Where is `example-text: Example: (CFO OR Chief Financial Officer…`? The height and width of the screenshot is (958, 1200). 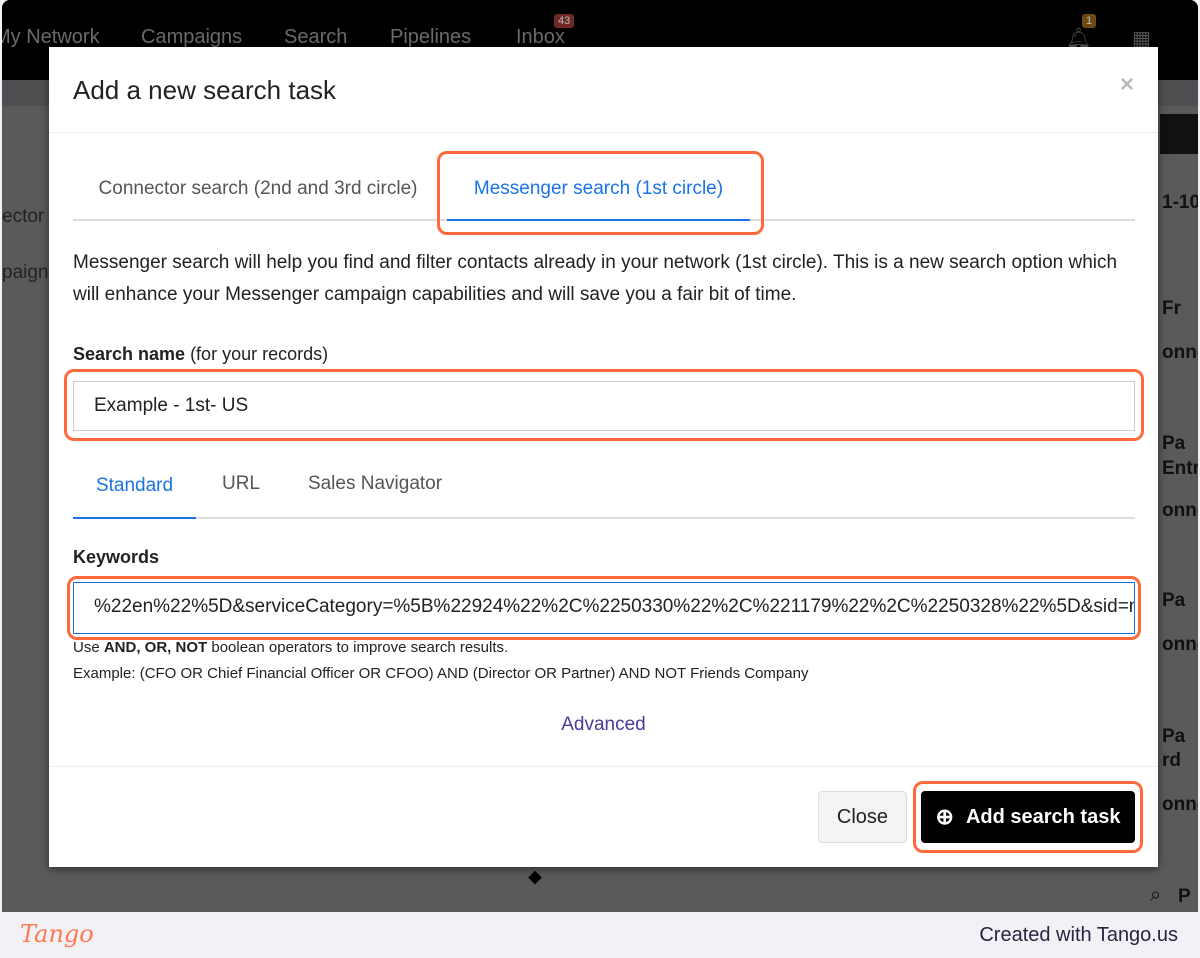 example-text: Example: (CFO OR Chief Financial Officer… is located at coordinates (441, 673).